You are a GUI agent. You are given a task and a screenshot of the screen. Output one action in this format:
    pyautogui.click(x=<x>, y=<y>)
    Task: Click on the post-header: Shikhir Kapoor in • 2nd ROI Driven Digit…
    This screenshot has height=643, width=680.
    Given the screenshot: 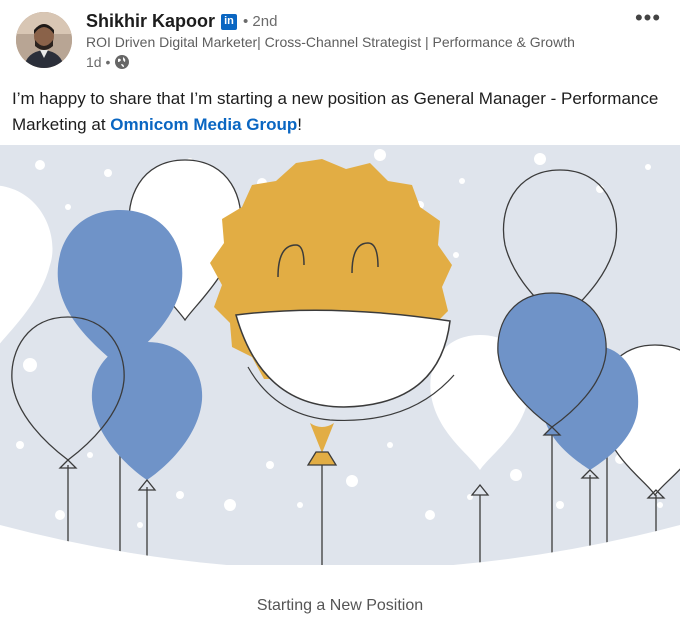 What is the action you would take?
    pyautogui.click(x=340, y=40)
    